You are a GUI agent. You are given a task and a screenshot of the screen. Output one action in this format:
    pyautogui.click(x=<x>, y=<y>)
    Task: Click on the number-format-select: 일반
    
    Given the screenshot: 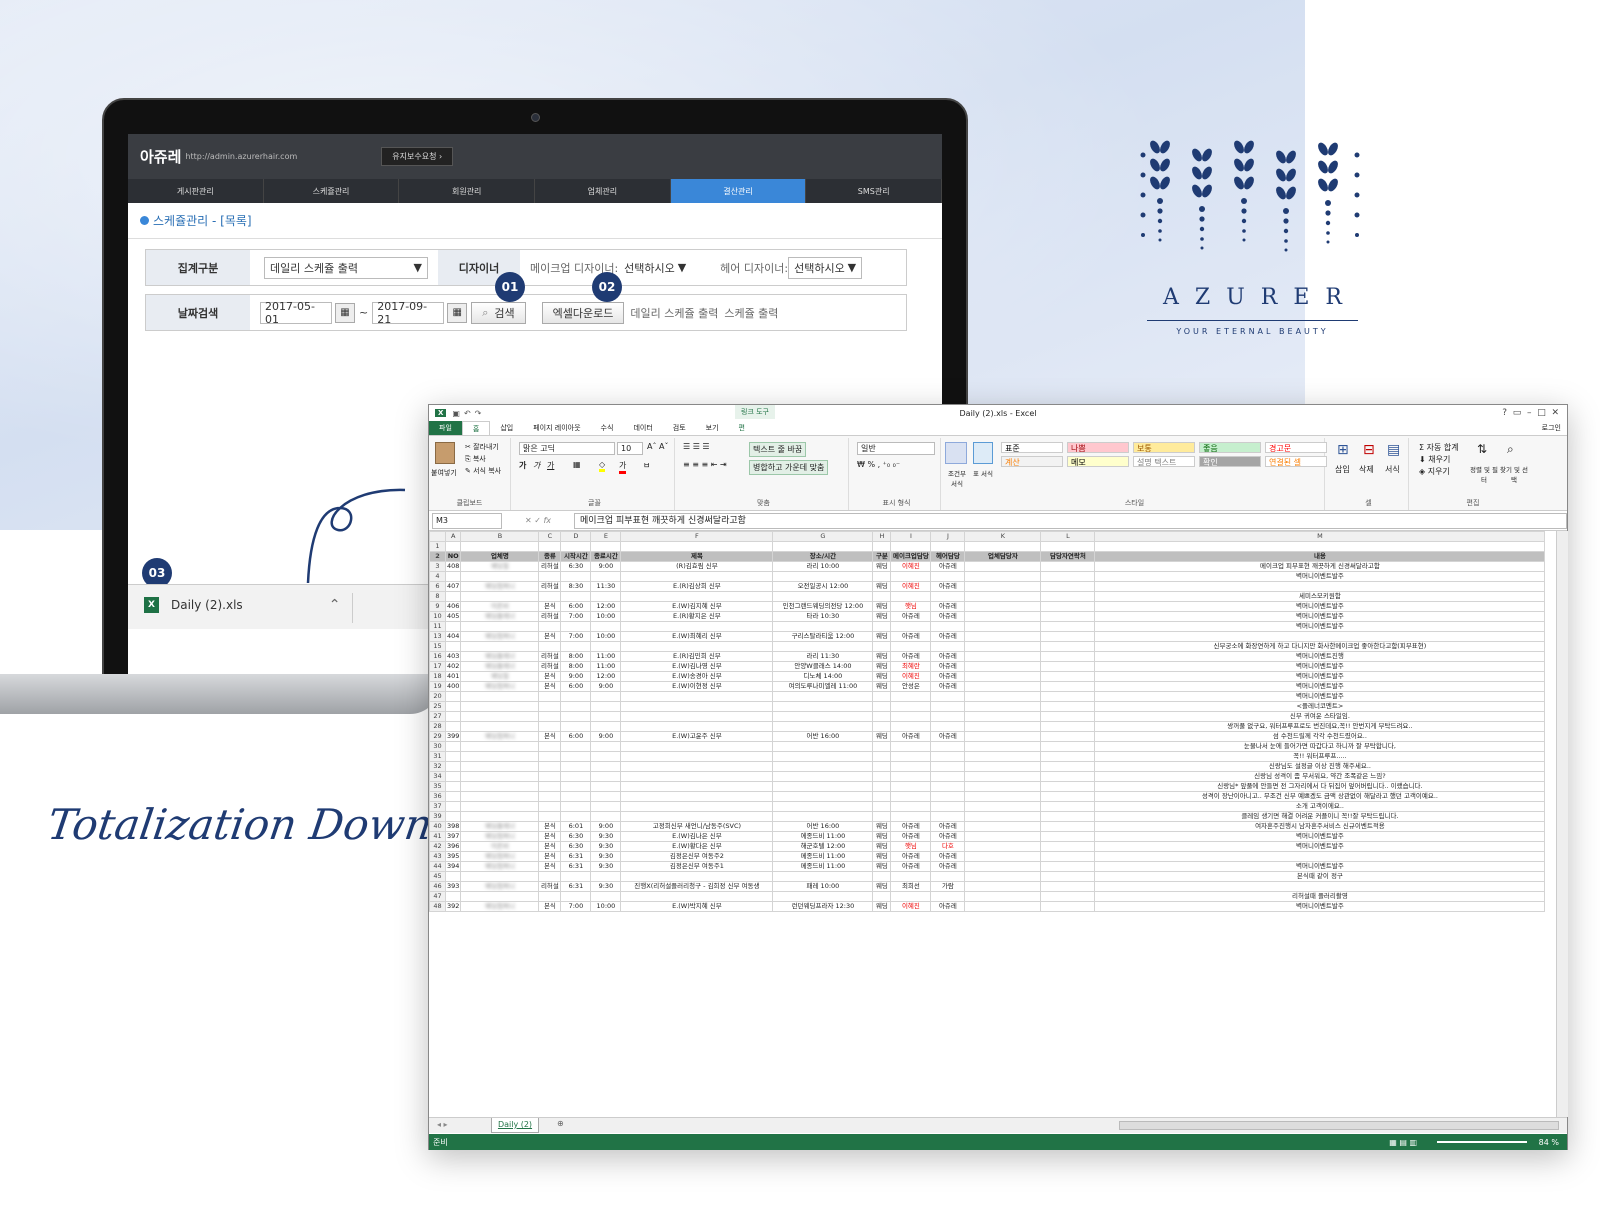 What is the action you would take?
    pyautogui.click(x=896, y=448)
    